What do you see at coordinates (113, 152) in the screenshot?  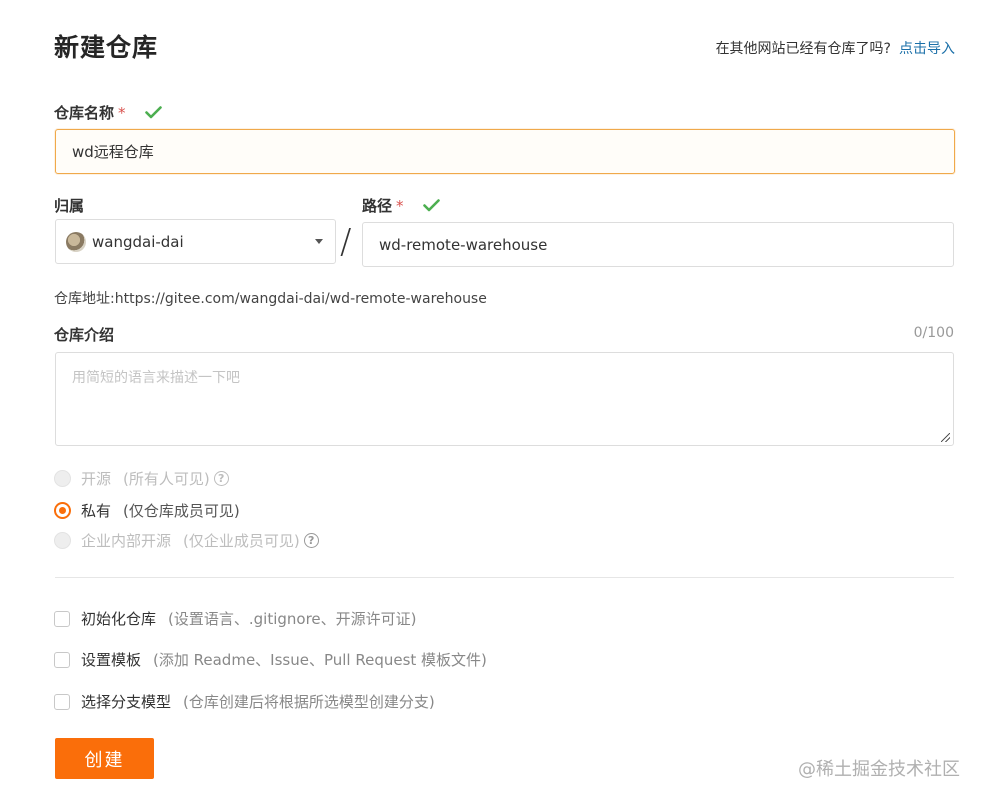 I see `repo-name-value: wd远程仓库` at bounding box center [113, 152].